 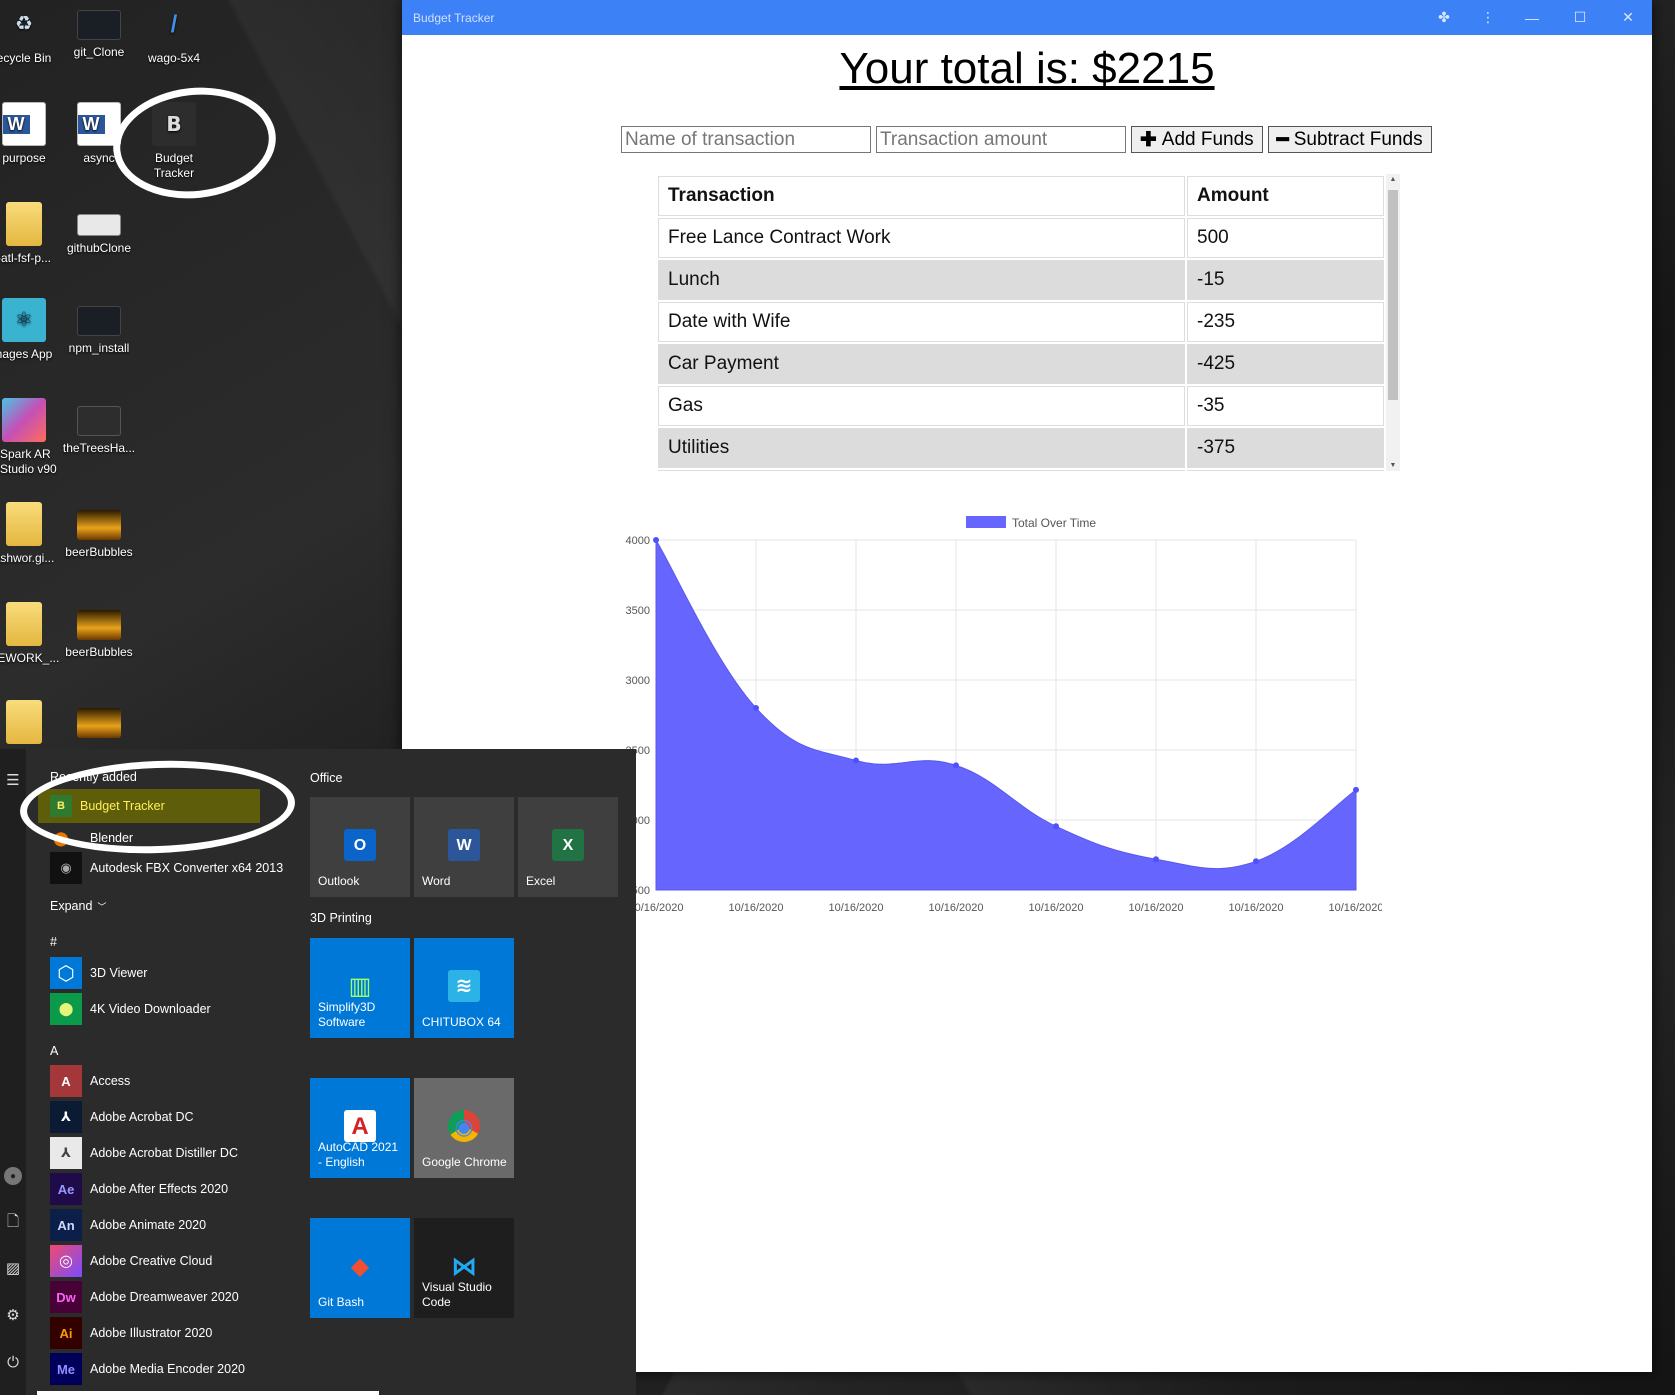 I want to click on recycle-bin-icon: ♻, so click(x=24, y=23).